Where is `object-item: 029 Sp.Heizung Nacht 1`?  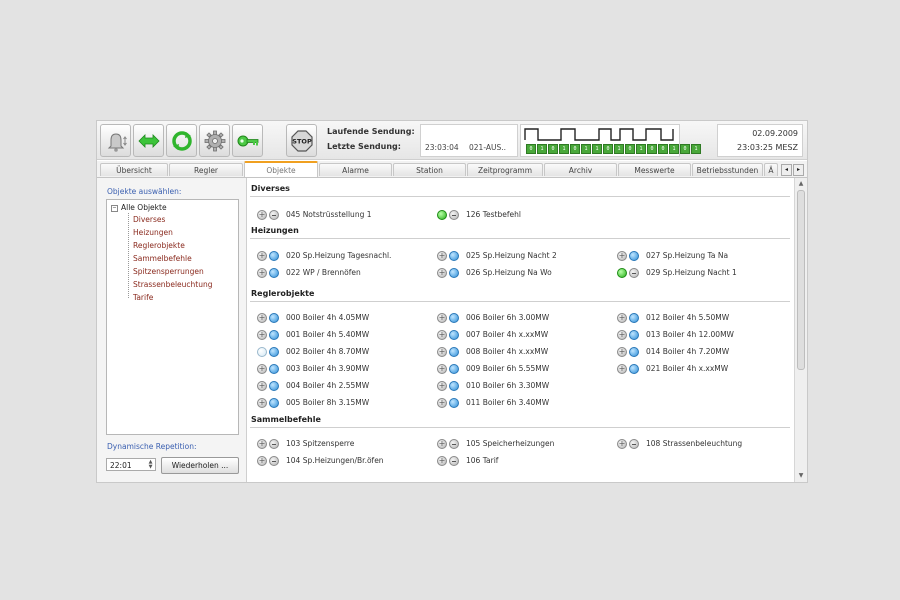
object-item: 029 Sp.Heizung Nacht 1 is located at coordinates (677, 272).